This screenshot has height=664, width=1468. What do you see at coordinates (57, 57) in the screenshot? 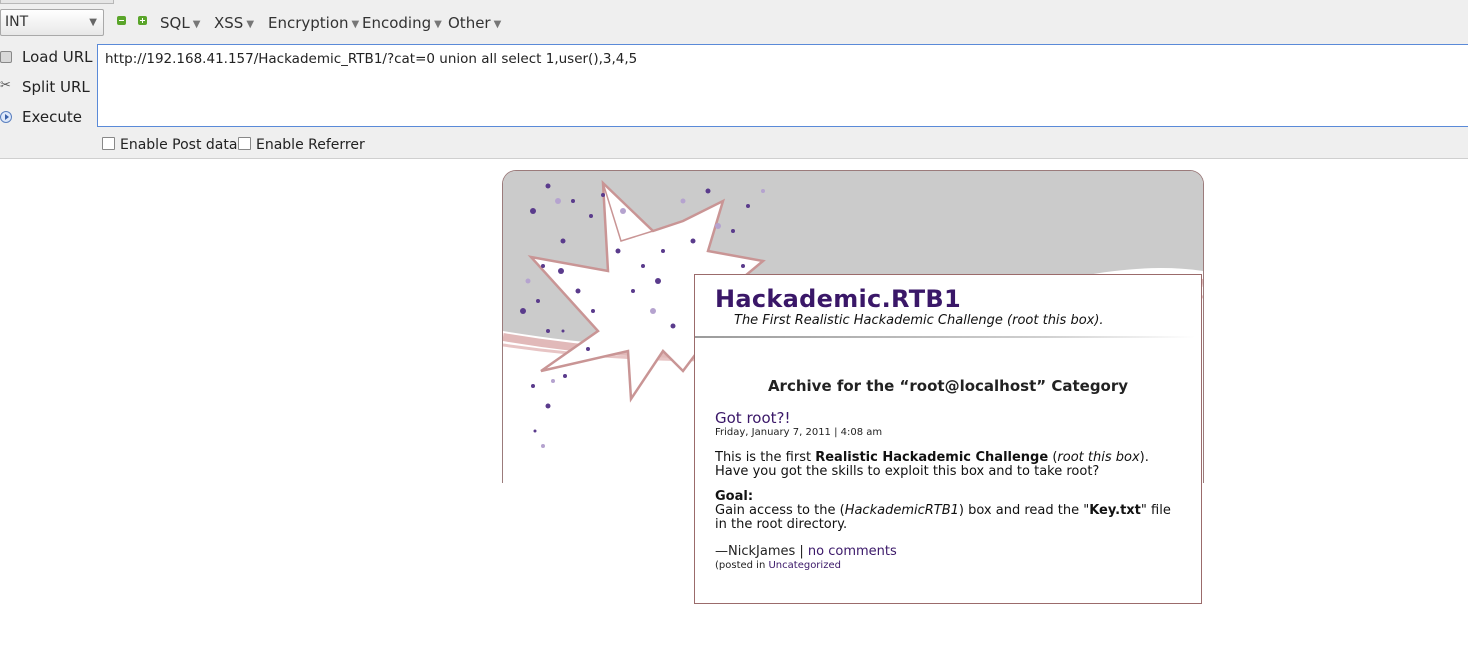
I see `load-url-label: Load URL` at bounding box center [57, 57].